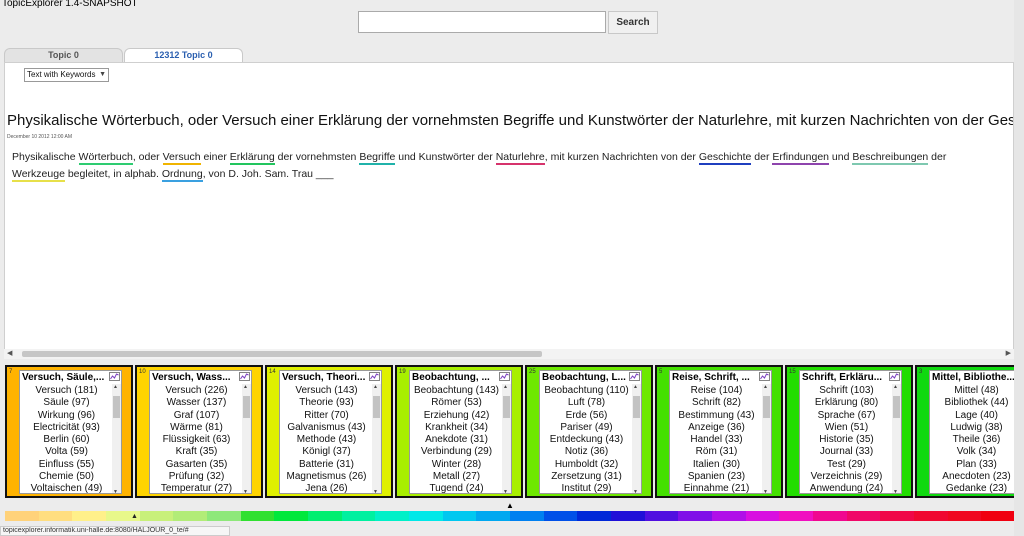  I want to click on topic-word: Electricität (93), so click(66, 428).